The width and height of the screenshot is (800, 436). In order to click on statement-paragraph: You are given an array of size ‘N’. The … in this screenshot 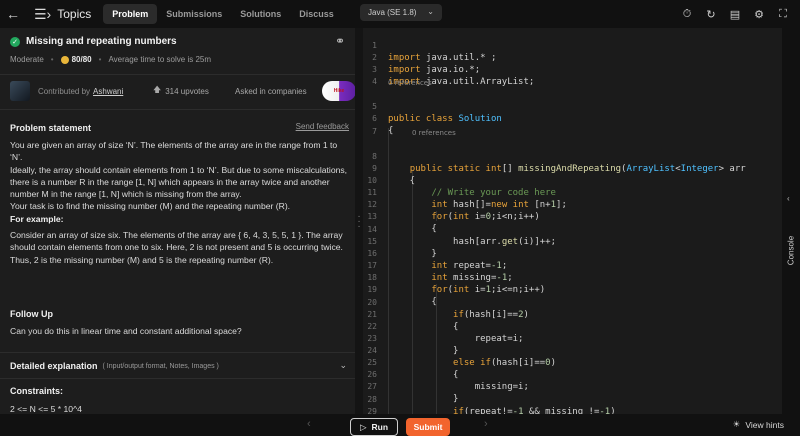, I will do `click(174, 151)`.